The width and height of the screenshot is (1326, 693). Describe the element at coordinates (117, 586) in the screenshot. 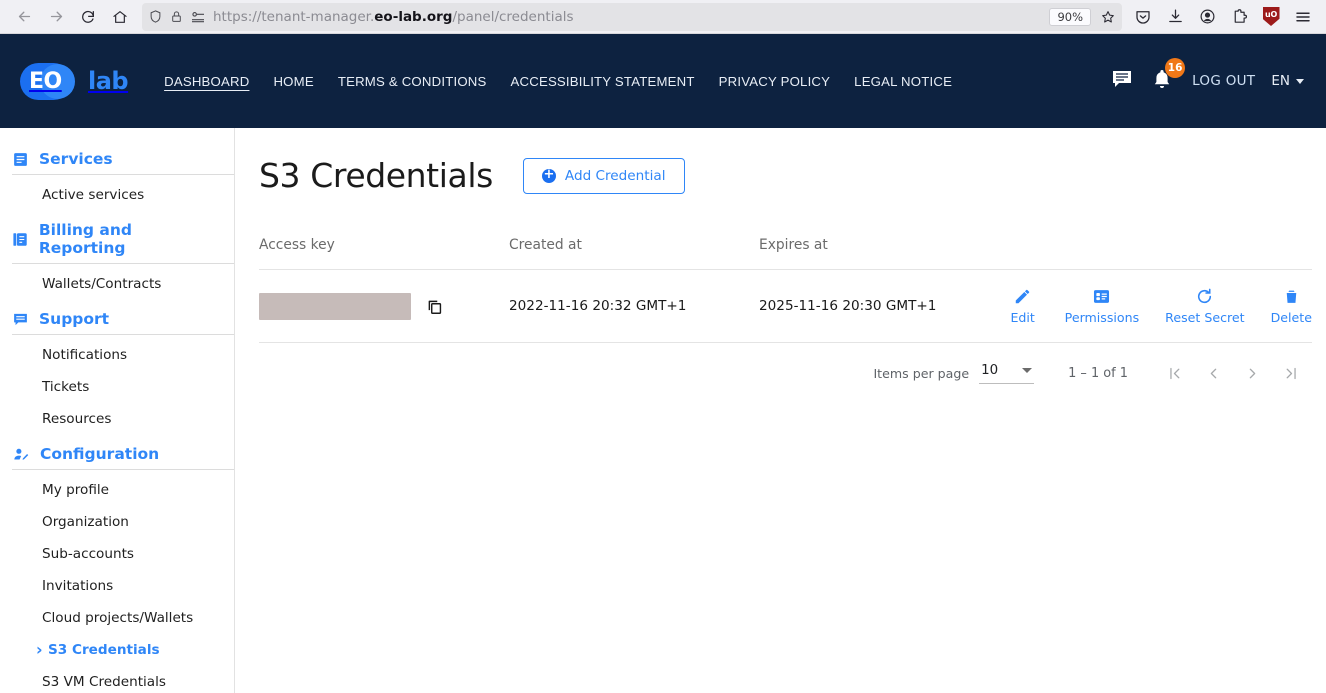

I see `sidebar-item-invitations: Invitations` at that location.